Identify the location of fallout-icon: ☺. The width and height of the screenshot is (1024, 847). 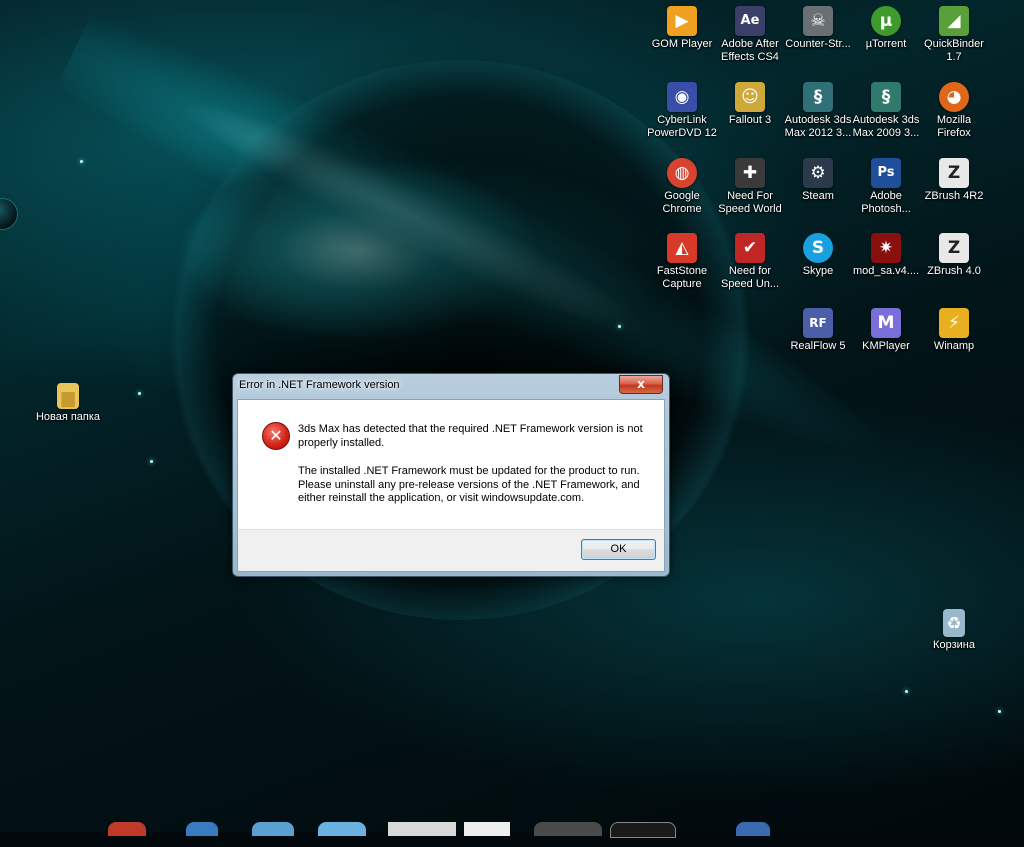
(750, 97).